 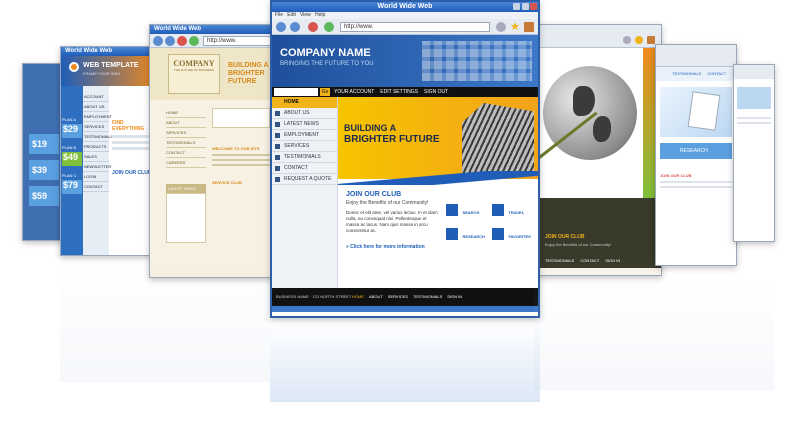 What do you see at coordinates (304, 179) in the screenshot?
I see `sidebar-item: REQUEST A QUOTE` at bounding box center [304, 179].